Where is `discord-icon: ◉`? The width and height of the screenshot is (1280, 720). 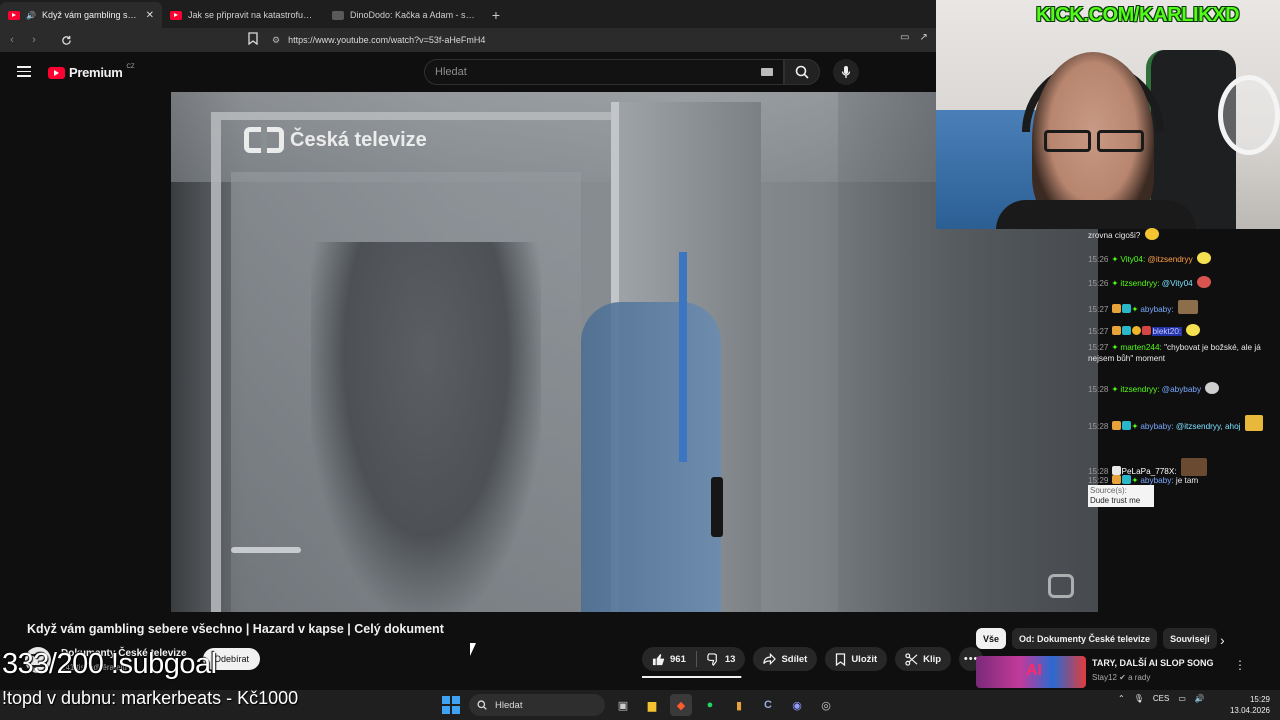
discord-icon: ◉ is located at coordinates (797, 705).